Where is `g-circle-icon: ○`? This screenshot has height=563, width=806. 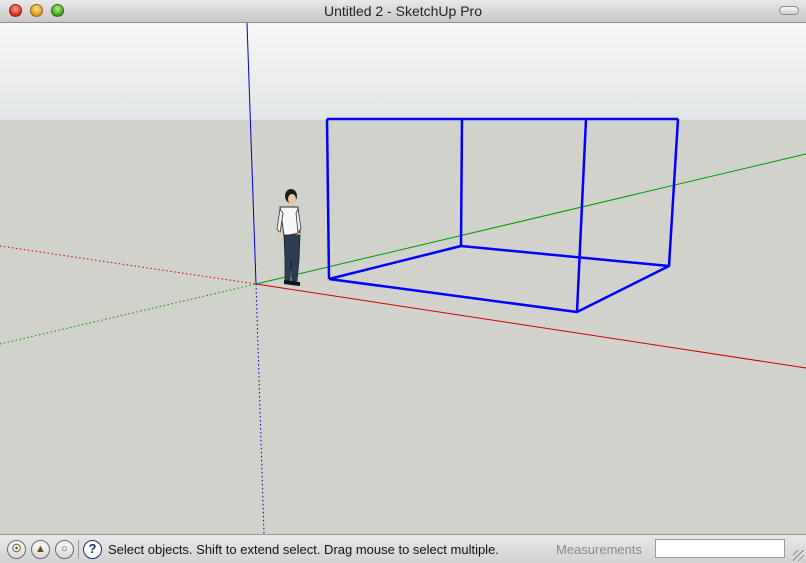
g-circle-icon: ○ is located at coordinates (64, 549).